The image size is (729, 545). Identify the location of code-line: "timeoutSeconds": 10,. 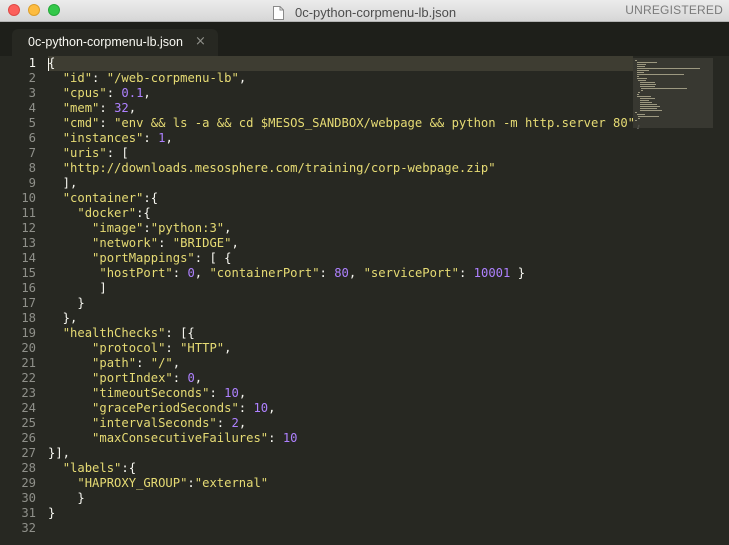
(340, 393).